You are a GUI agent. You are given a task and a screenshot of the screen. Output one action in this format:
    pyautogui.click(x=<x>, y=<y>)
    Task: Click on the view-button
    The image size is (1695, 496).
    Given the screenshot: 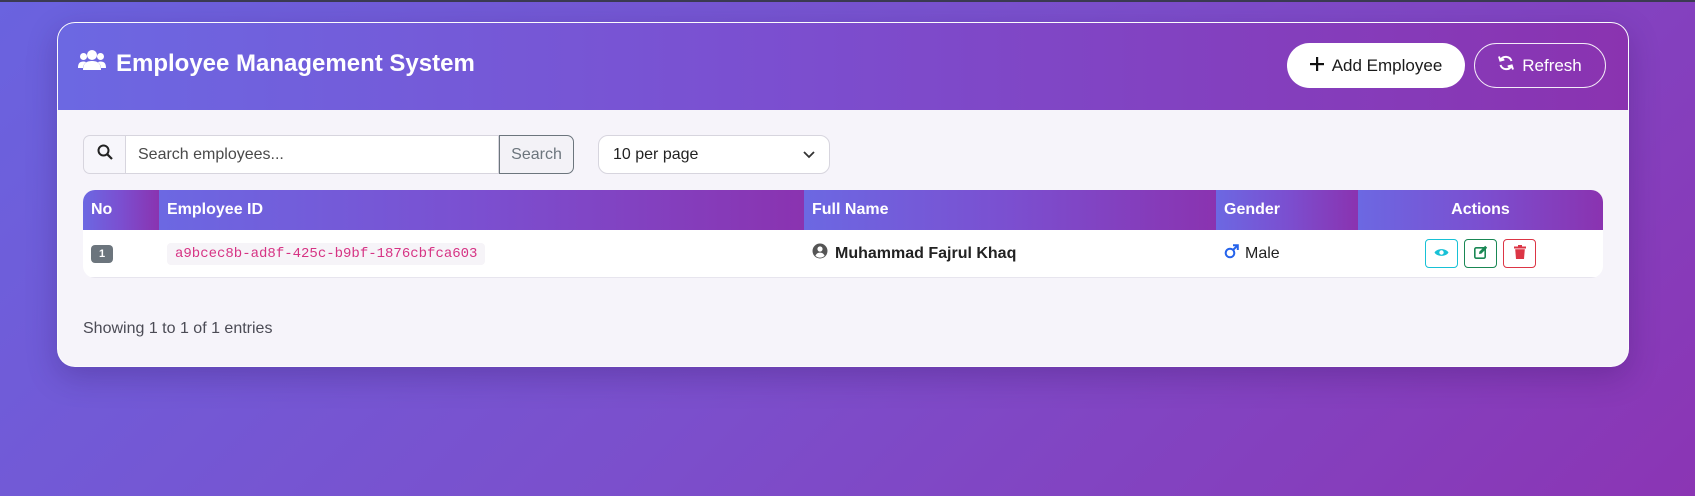 What is the action you would take?
    pyautogui.click(x=1441, y=253)
    